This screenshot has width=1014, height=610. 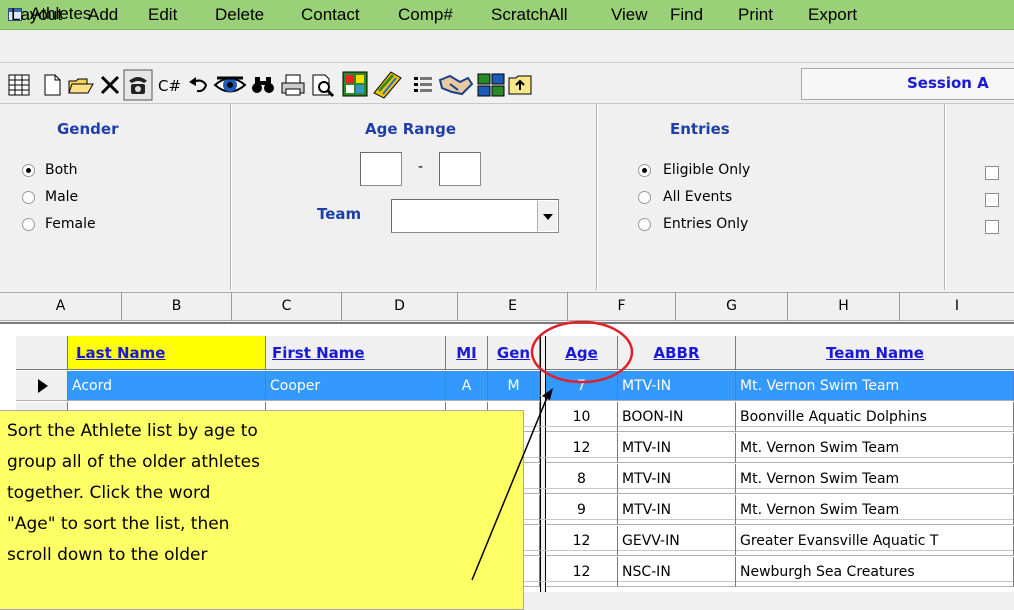 What do you see at coordinates (677, 417) in the screenshot?
I see `cell-abbr: BOON-IN` at bounding box center [677, 417].